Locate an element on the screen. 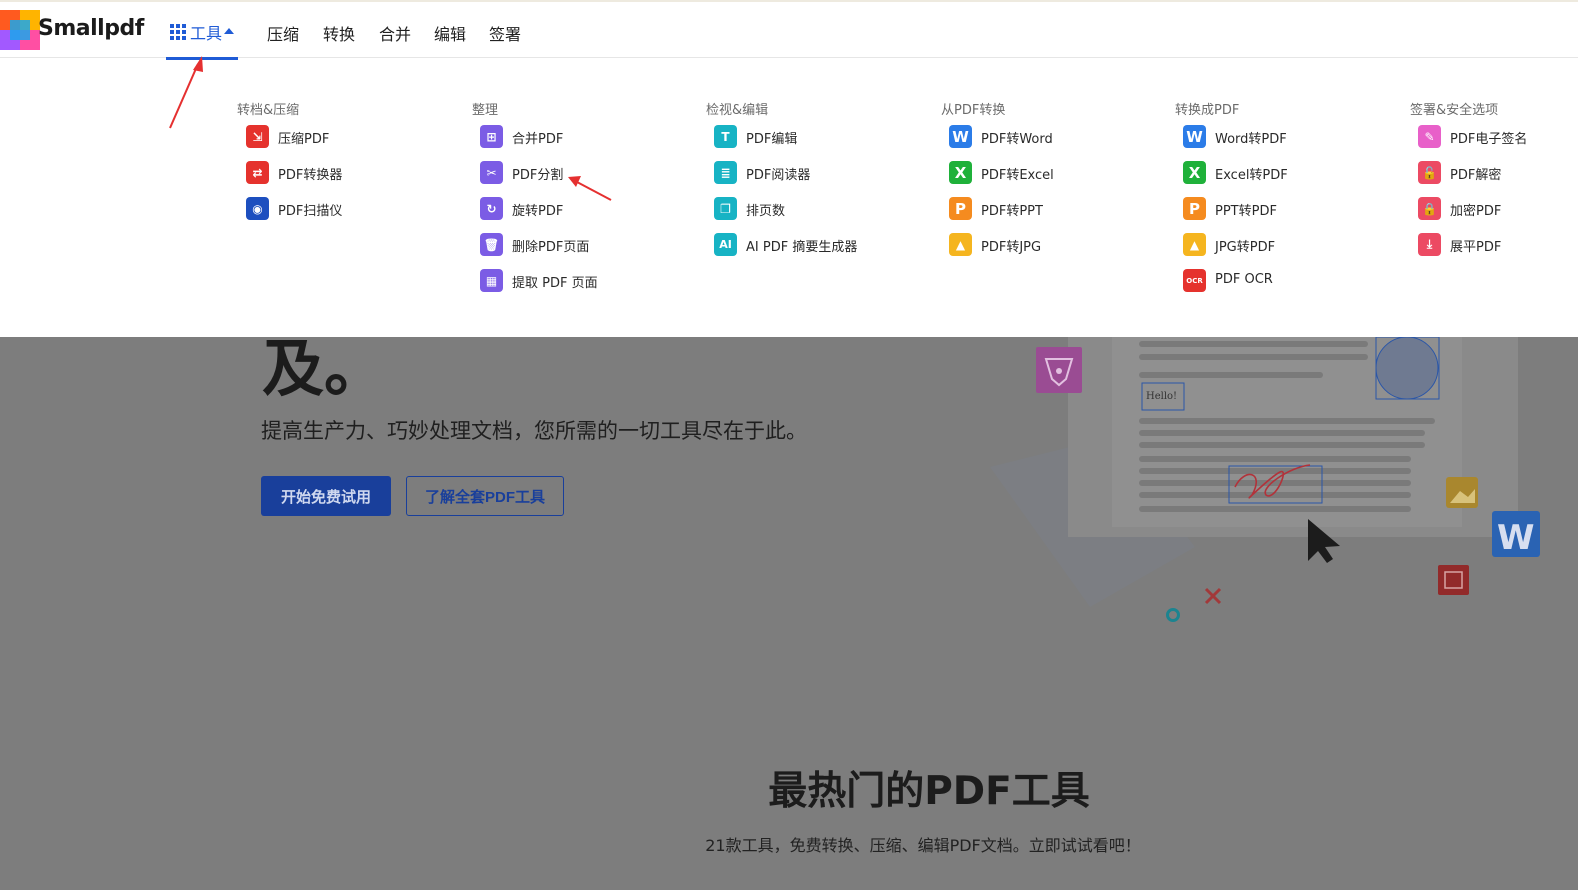  text-edit-icon: T is located at coordinates (725, 136).